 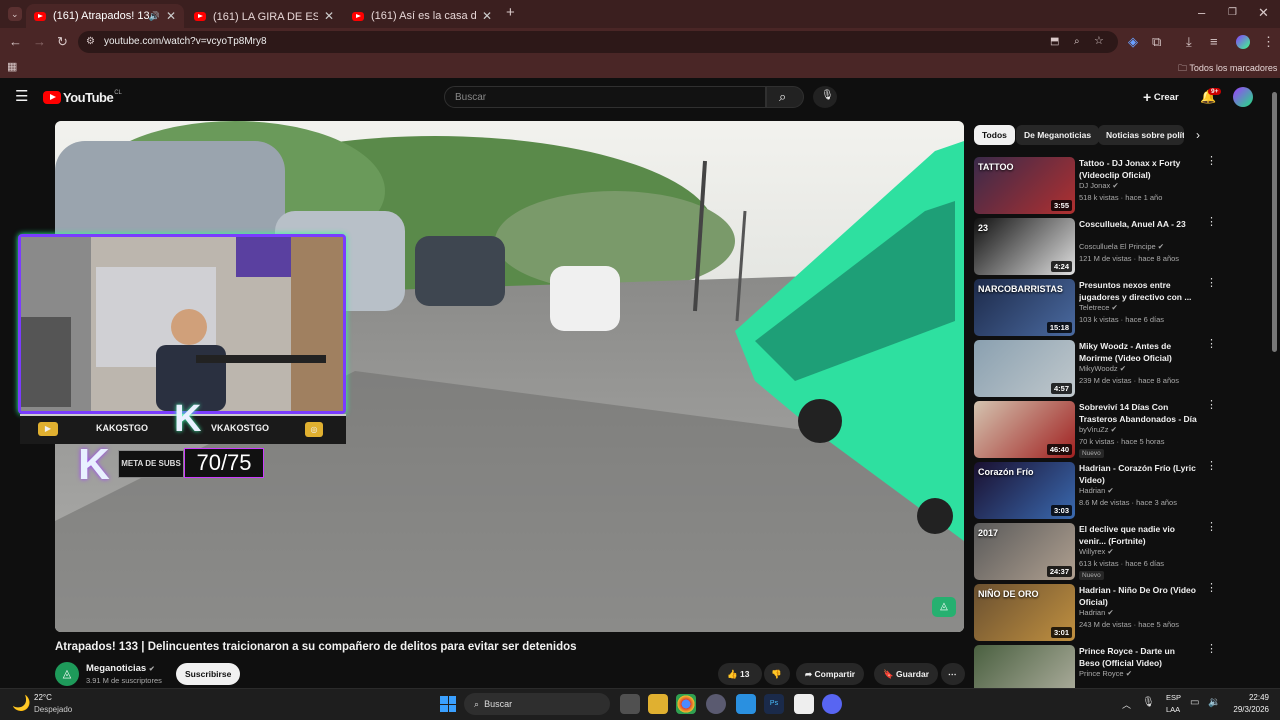 I want to click on app-f-icon, so click(x=746, y=704).